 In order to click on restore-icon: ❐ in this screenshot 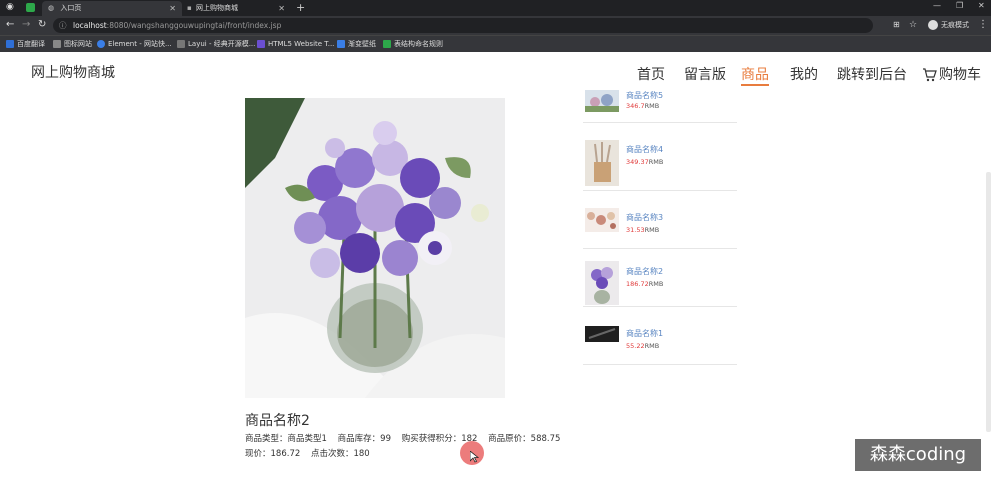, I will do `click(959, 5)`.